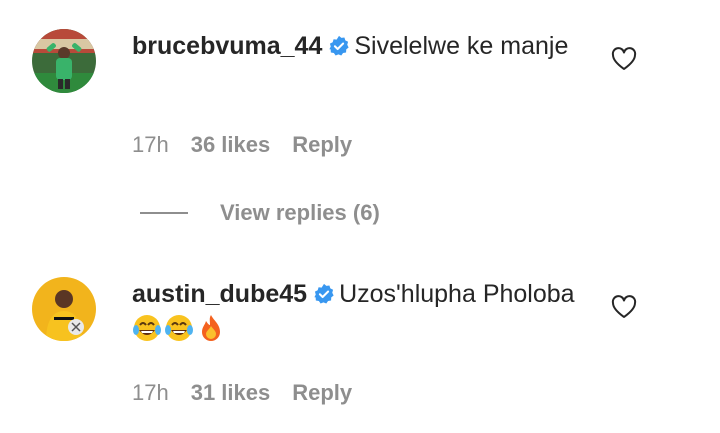  I want to click on comment-username: brucebvuma_44, so click(227, 46).